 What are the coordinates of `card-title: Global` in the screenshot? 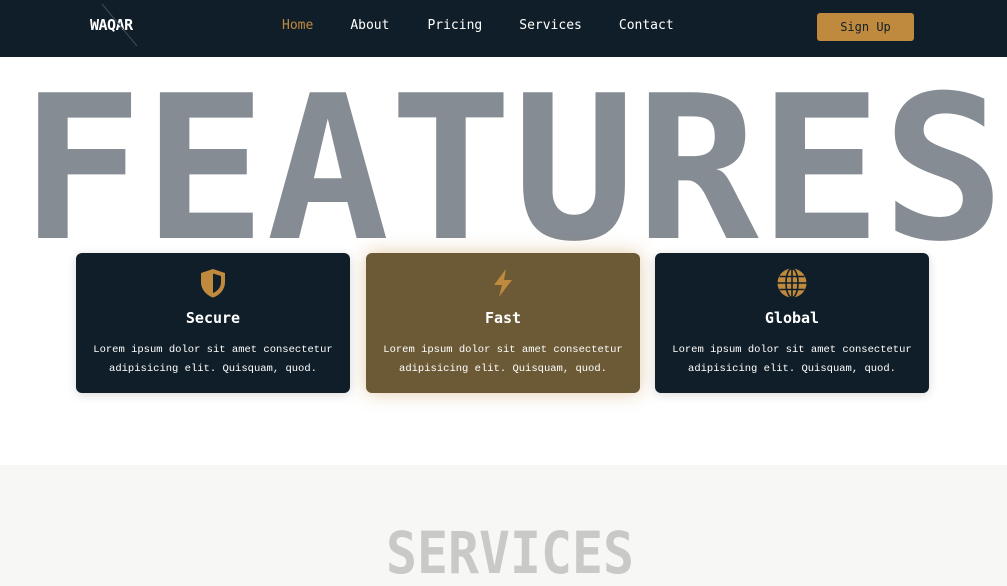 It's located at (792, 318).